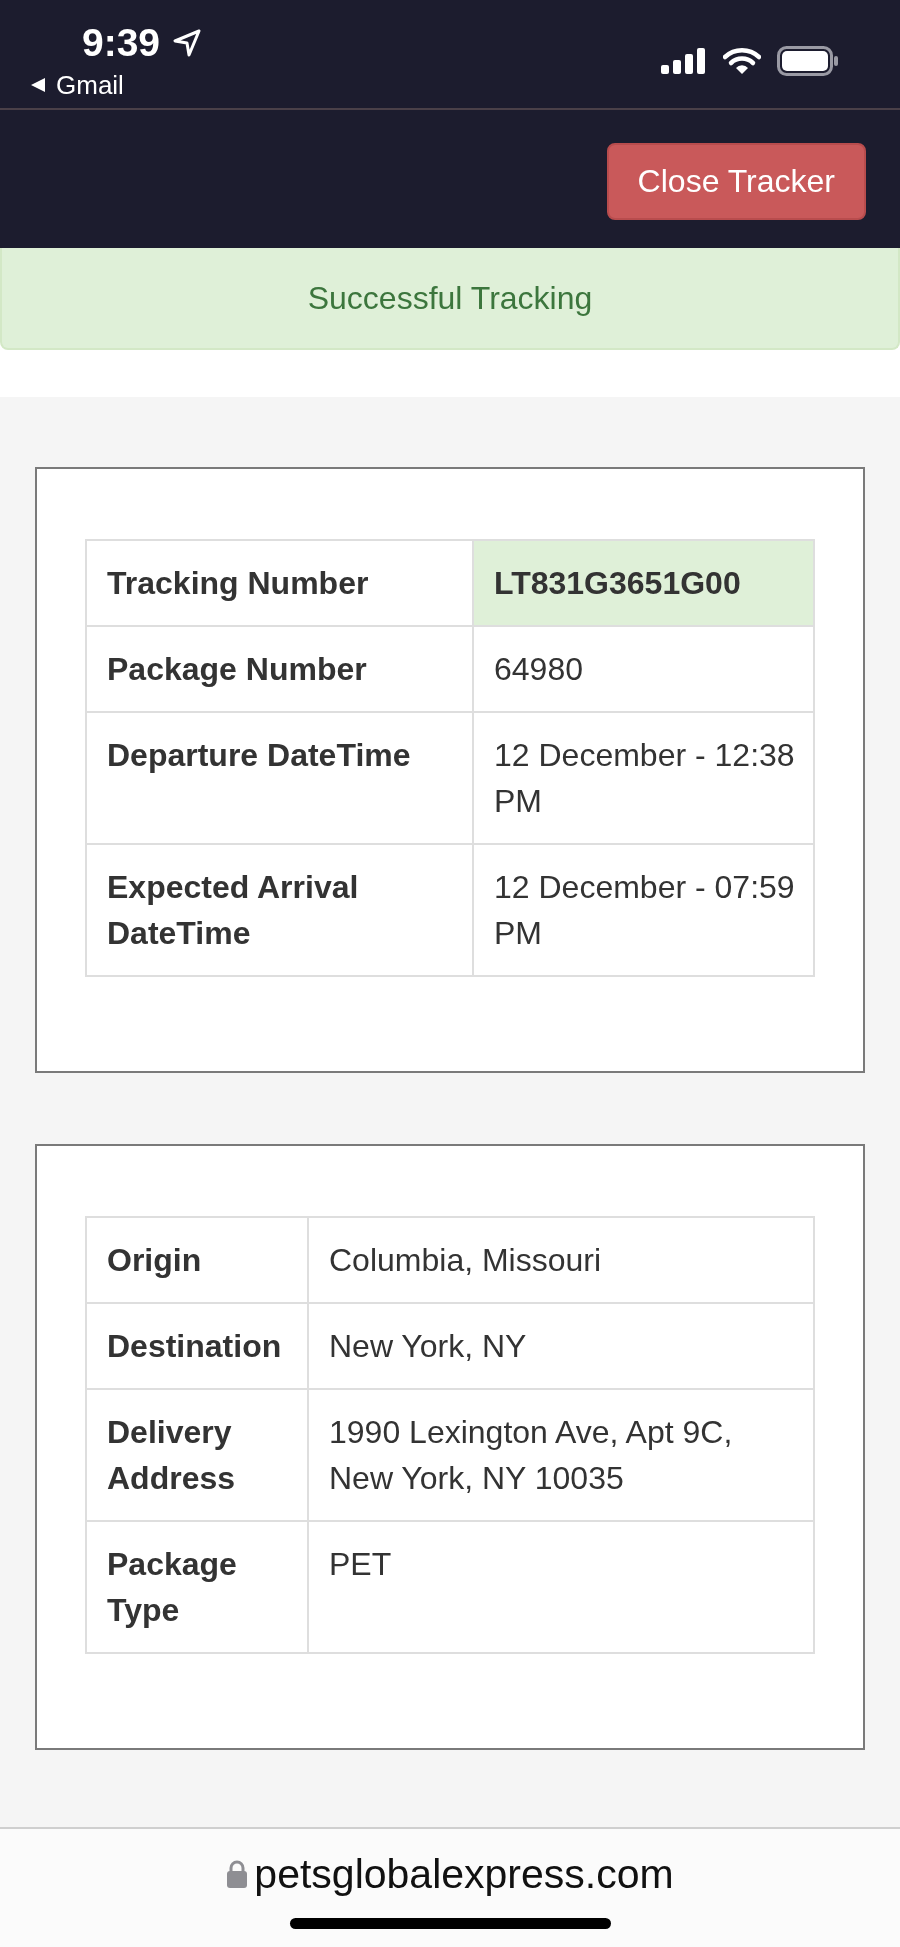 Image resolution: width=900 pixels, height=1947 pixels. What do you see at coordinates (643, 669) in the screenshot?
I see `value-cell: 64980` at bounding box center [643, 669].